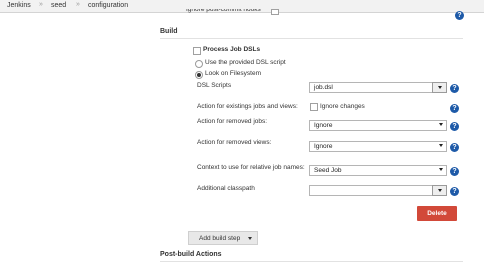  Describe the element at coordinates (275, 12) in the screenshot. I see `ignore-post-commit-hooks-checkbox` at that location.